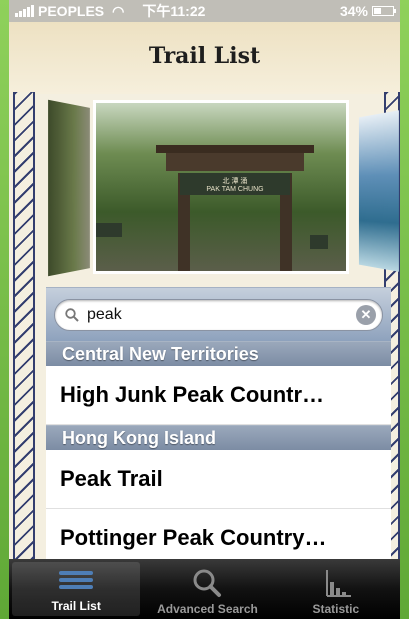  Describe the element at coordinates (207, 609) in the screenshot. I see `tab-label: Advanced Search` at that location.